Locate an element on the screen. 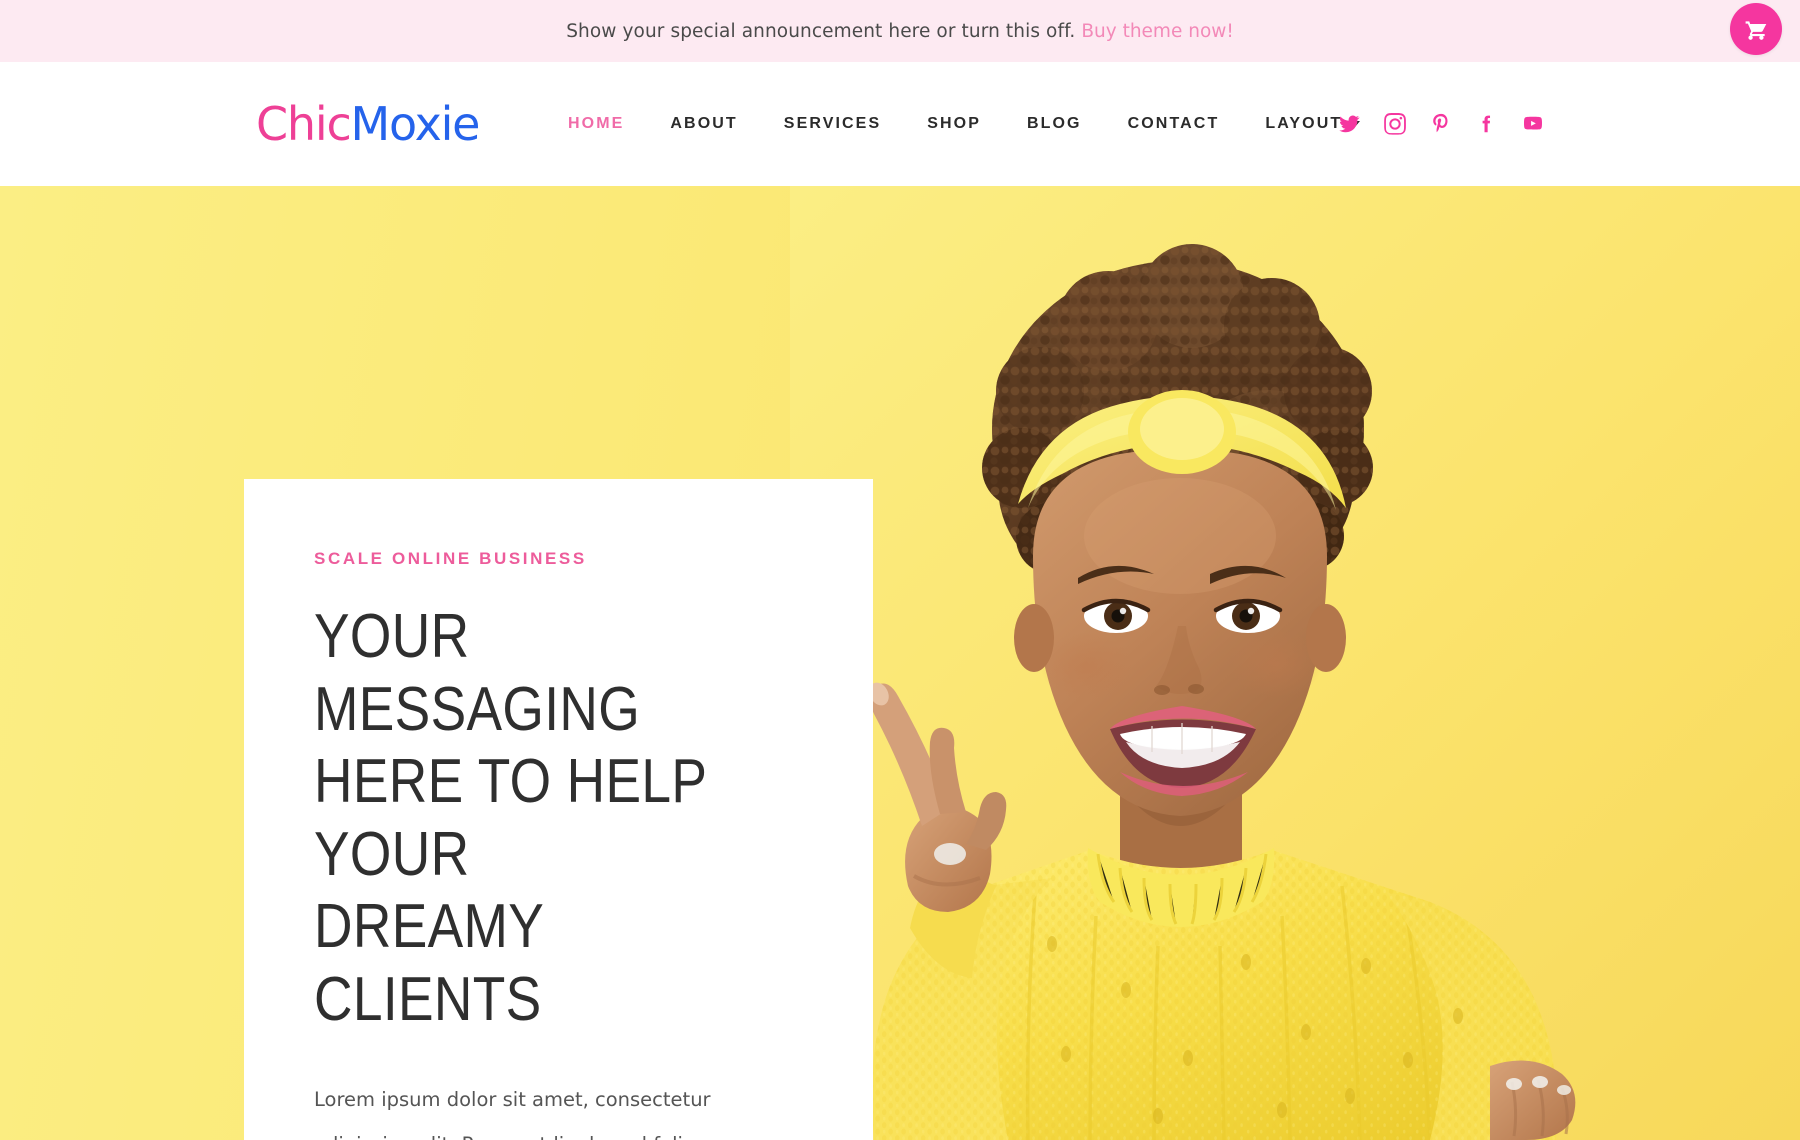 Image resolution: width=1800 pixels, height=1140 pixels. nav-label-home: HOME is located at coordinates (596, 123).